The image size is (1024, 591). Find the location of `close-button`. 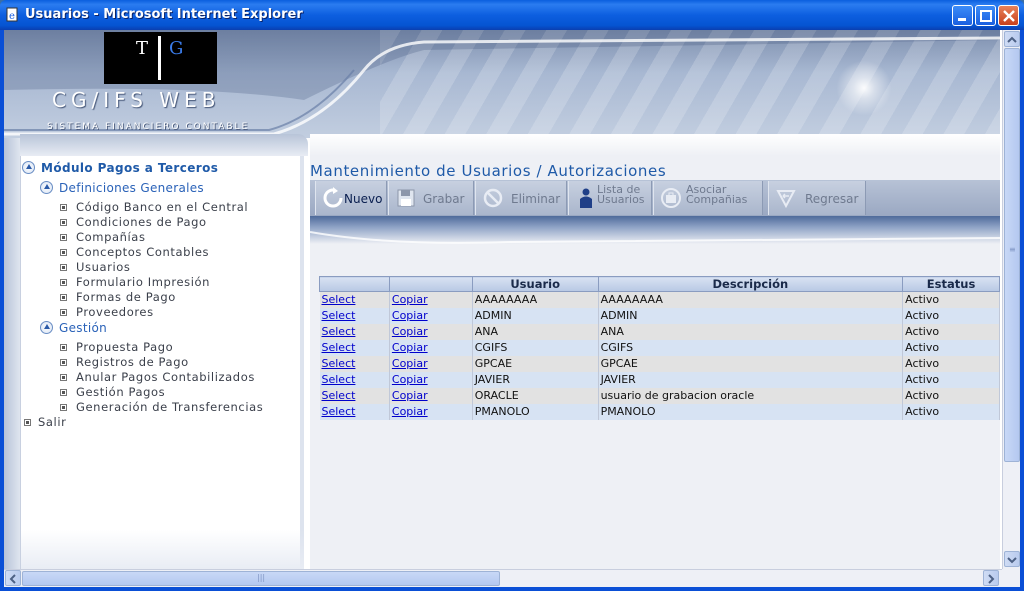

close-button is located at coordinates (1008, 15).